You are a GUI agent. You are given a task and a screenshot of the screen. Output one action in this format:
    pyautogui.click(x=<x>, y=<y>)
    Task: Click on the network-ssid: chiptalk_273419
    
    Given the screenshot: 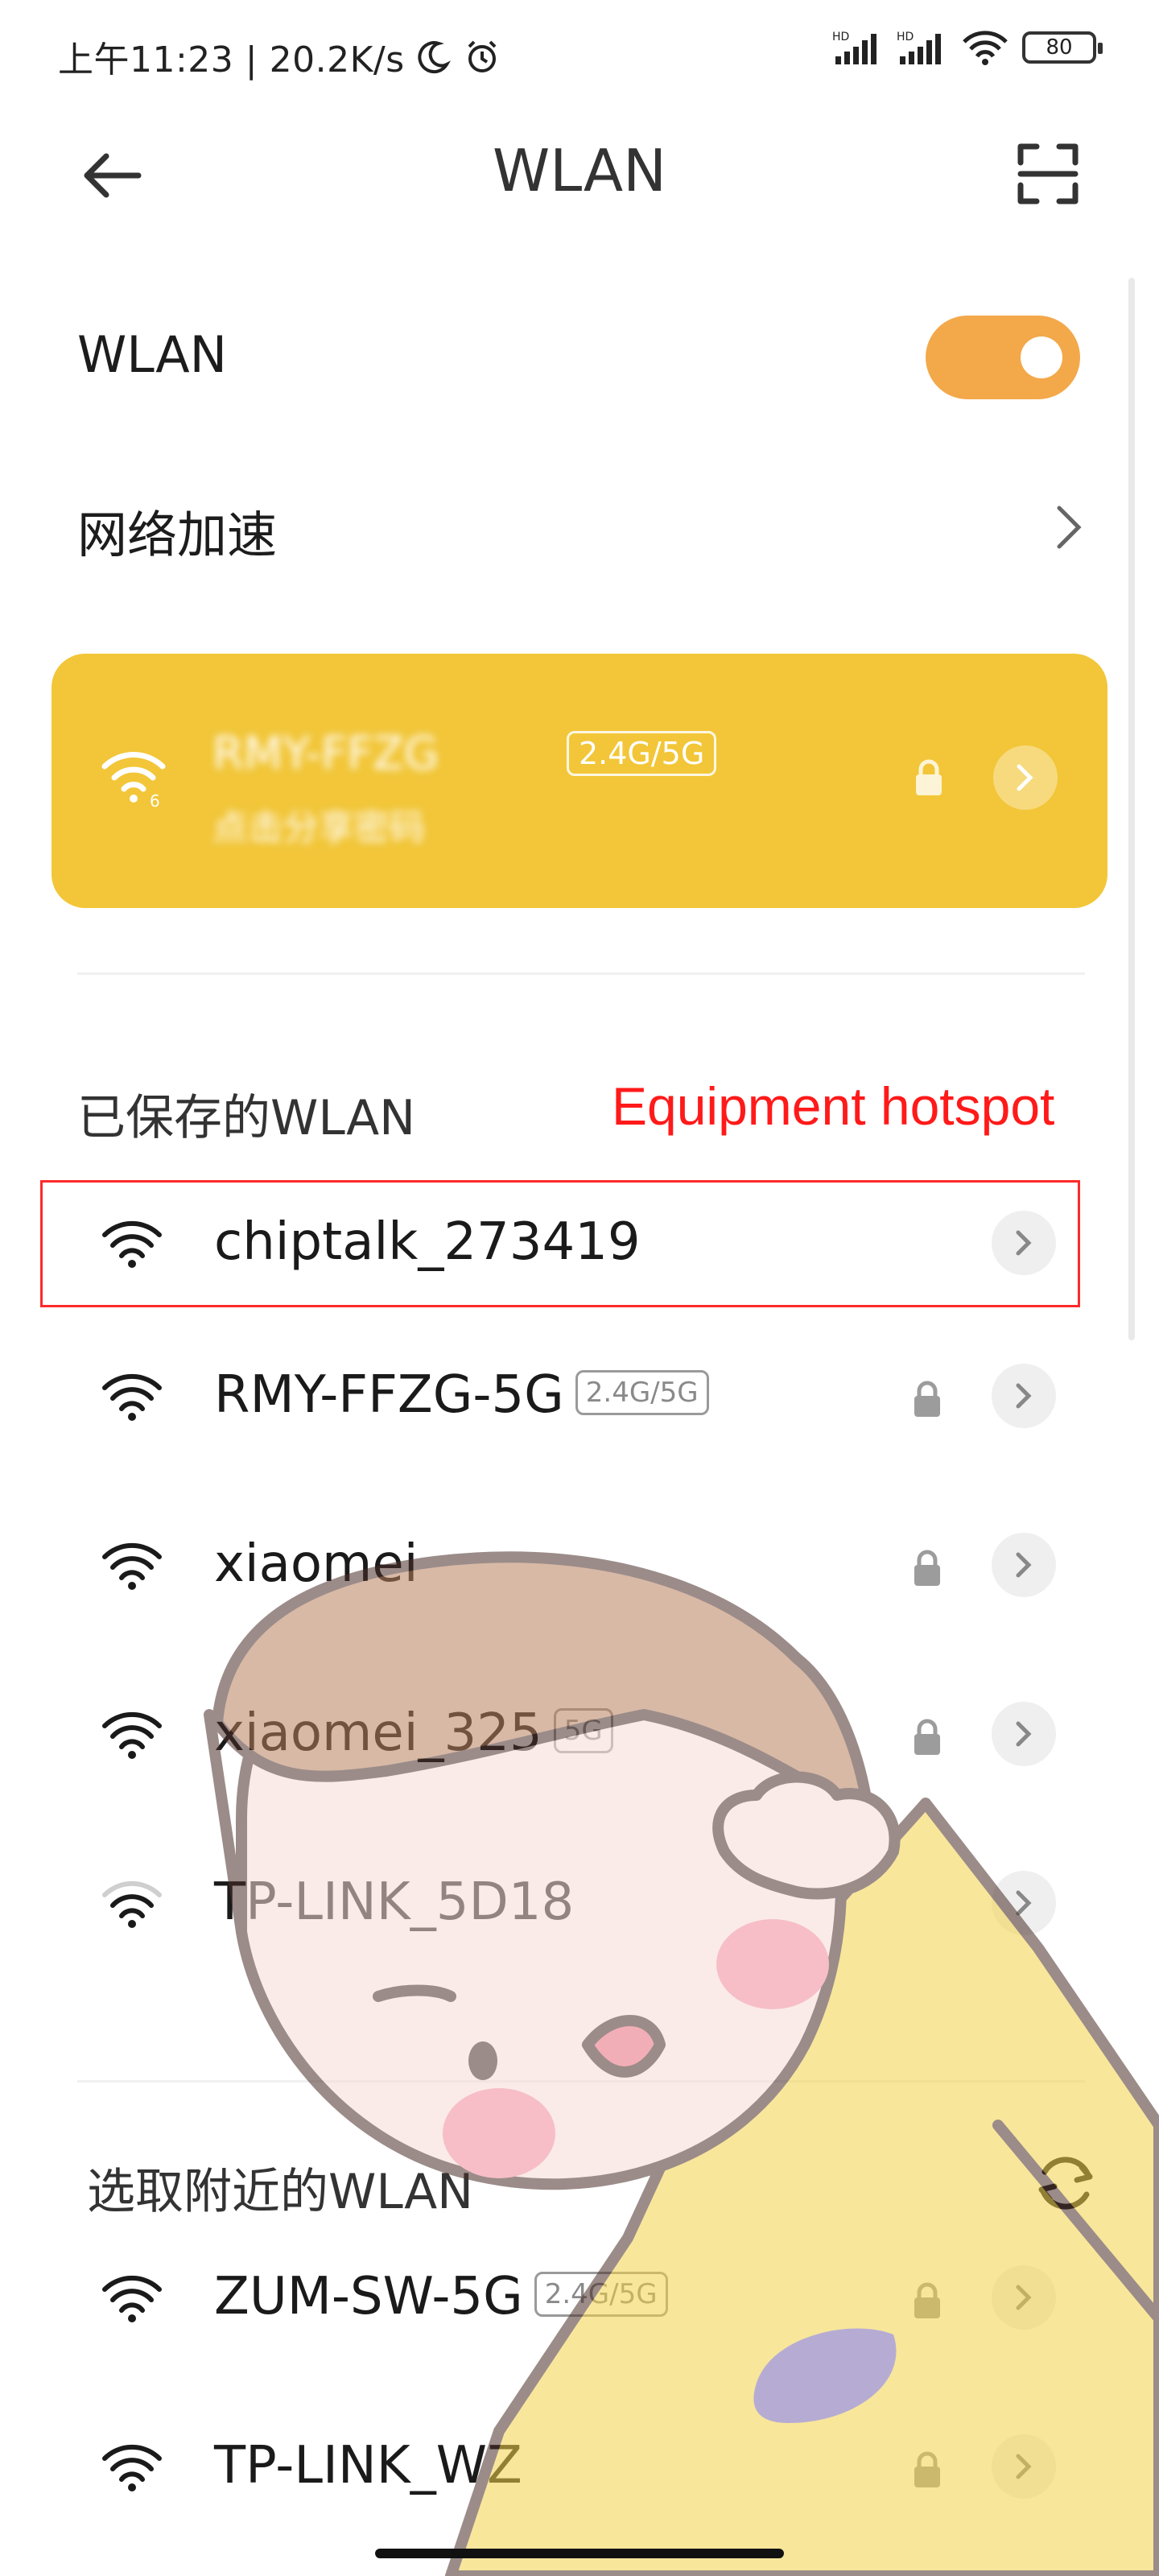 What is the action you would take?
    pyautogui.click(x=427, y=1242)
    